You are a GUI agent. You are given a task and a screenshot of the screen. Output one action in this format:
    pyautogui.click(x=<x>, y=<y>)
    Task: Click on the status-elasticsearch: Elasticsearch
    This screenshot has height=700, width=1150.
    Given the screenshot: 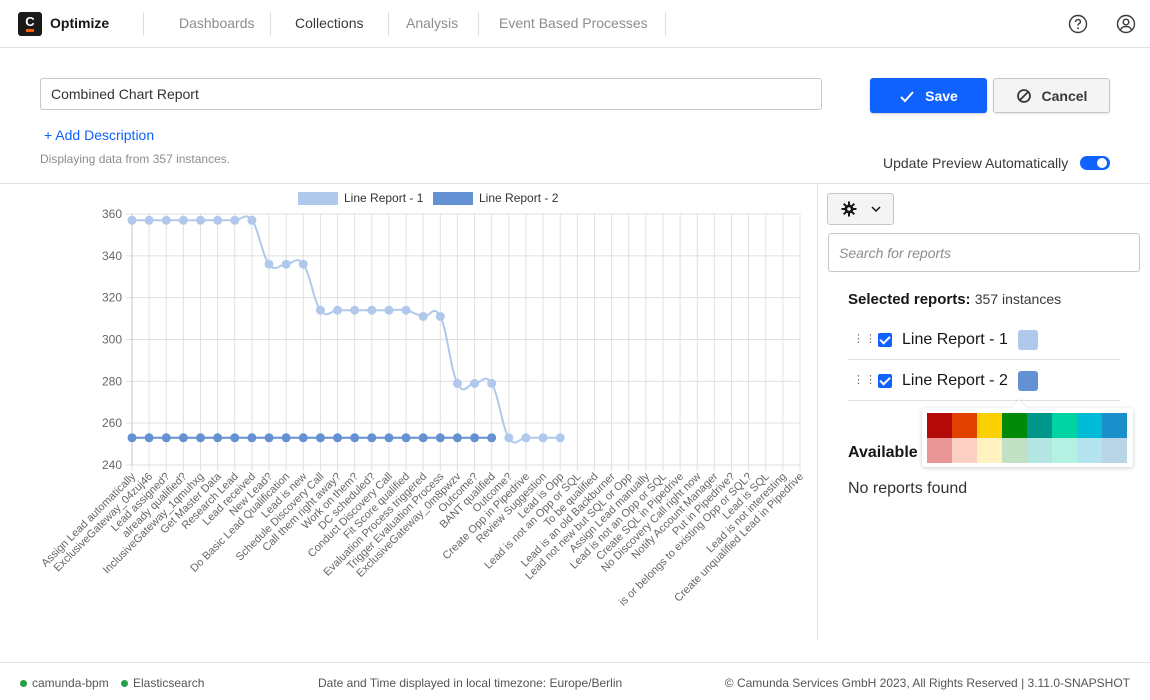 What is the action you would take?
    pyautogui.click(x=162, y=683)
    